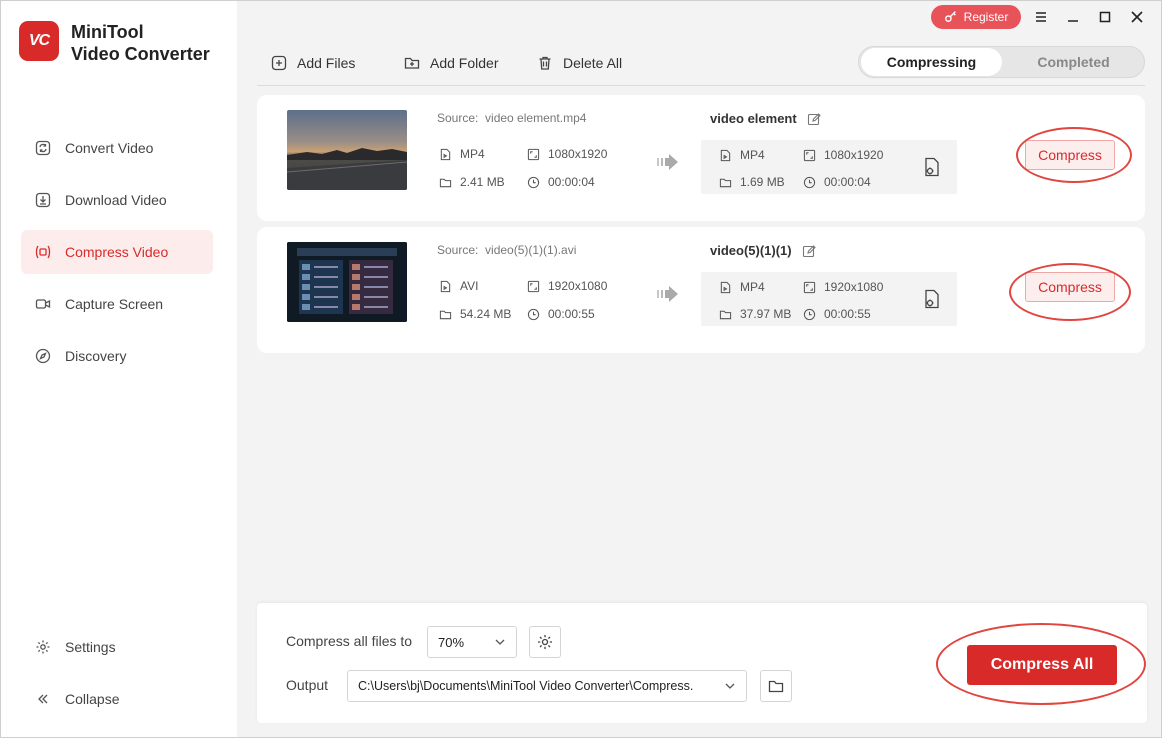 This screenshot has width=1162, height=738. Describe the element at coordinates (475, 314) in the screenshot. I see `source-size: 54.24 MB` at that location.